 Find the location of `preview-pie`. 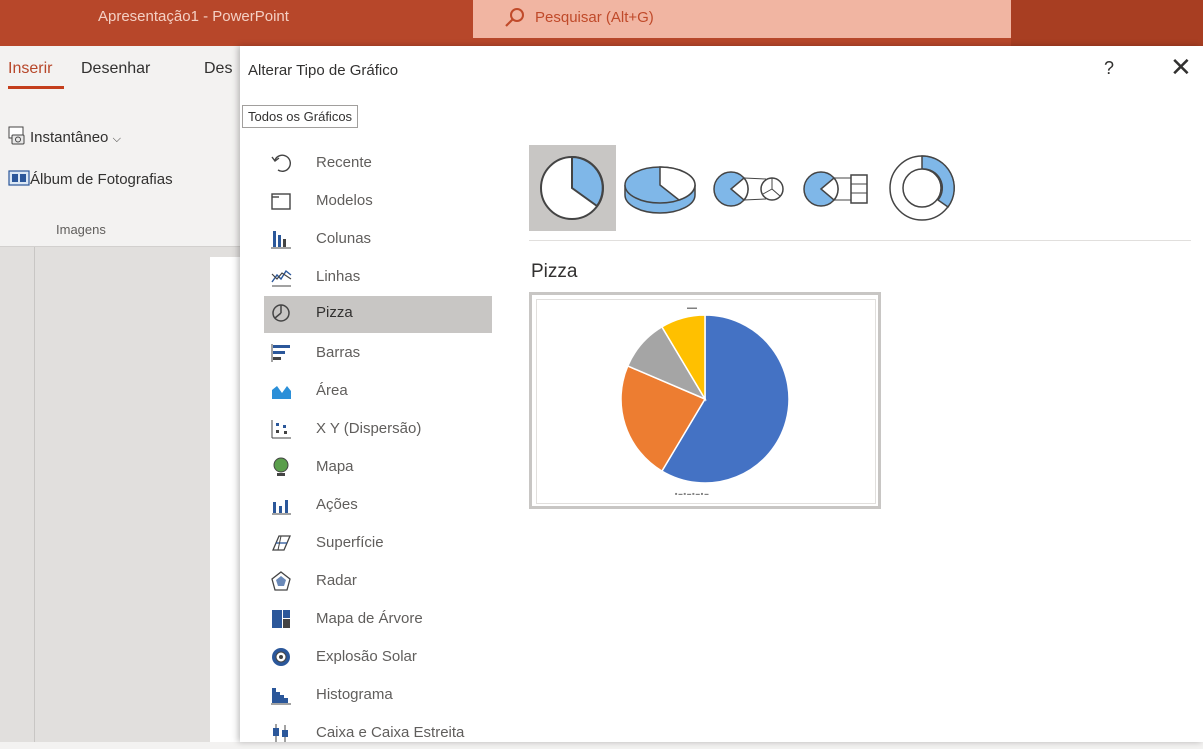

preview-pie is located at coordinates (705, 399).